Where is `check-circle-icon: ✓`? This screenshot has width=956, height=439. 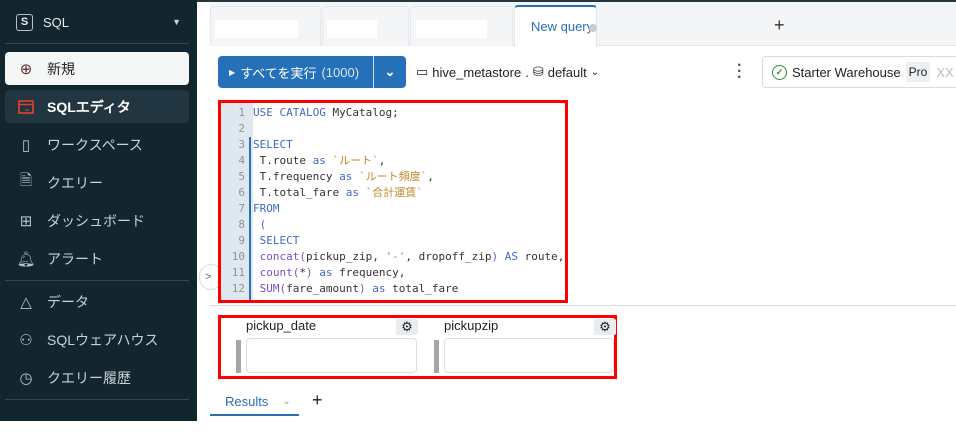 check-circle-icon: ✓ is located at coordinates (779, 72).